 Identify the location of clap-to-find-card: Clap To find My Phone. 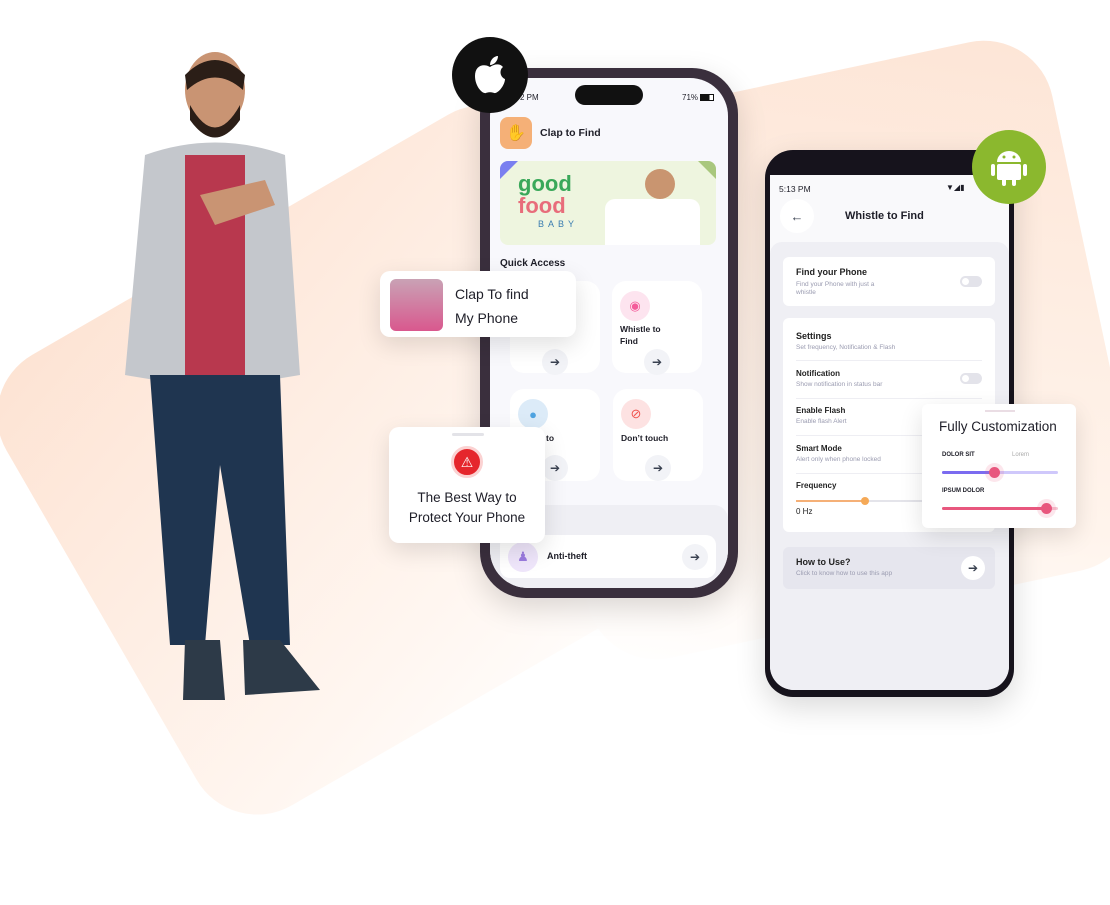
(478, 304).